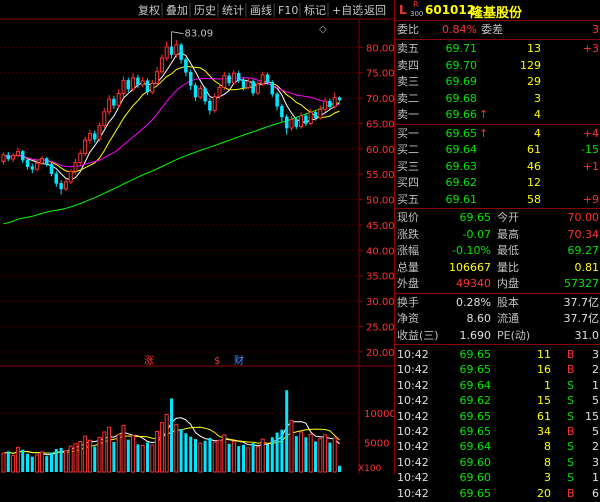 This screenshot has width=600, height=502. I want to click on ask-arrow-icon: ↑, so click(484, 114).